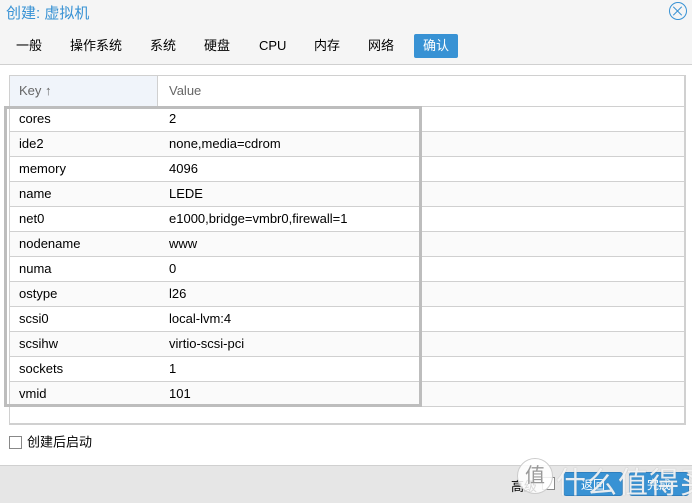  What do you see at coordinates (50, 243) in the screenshot?
I see `row-key: nodename` at bounding box center [50, 243].